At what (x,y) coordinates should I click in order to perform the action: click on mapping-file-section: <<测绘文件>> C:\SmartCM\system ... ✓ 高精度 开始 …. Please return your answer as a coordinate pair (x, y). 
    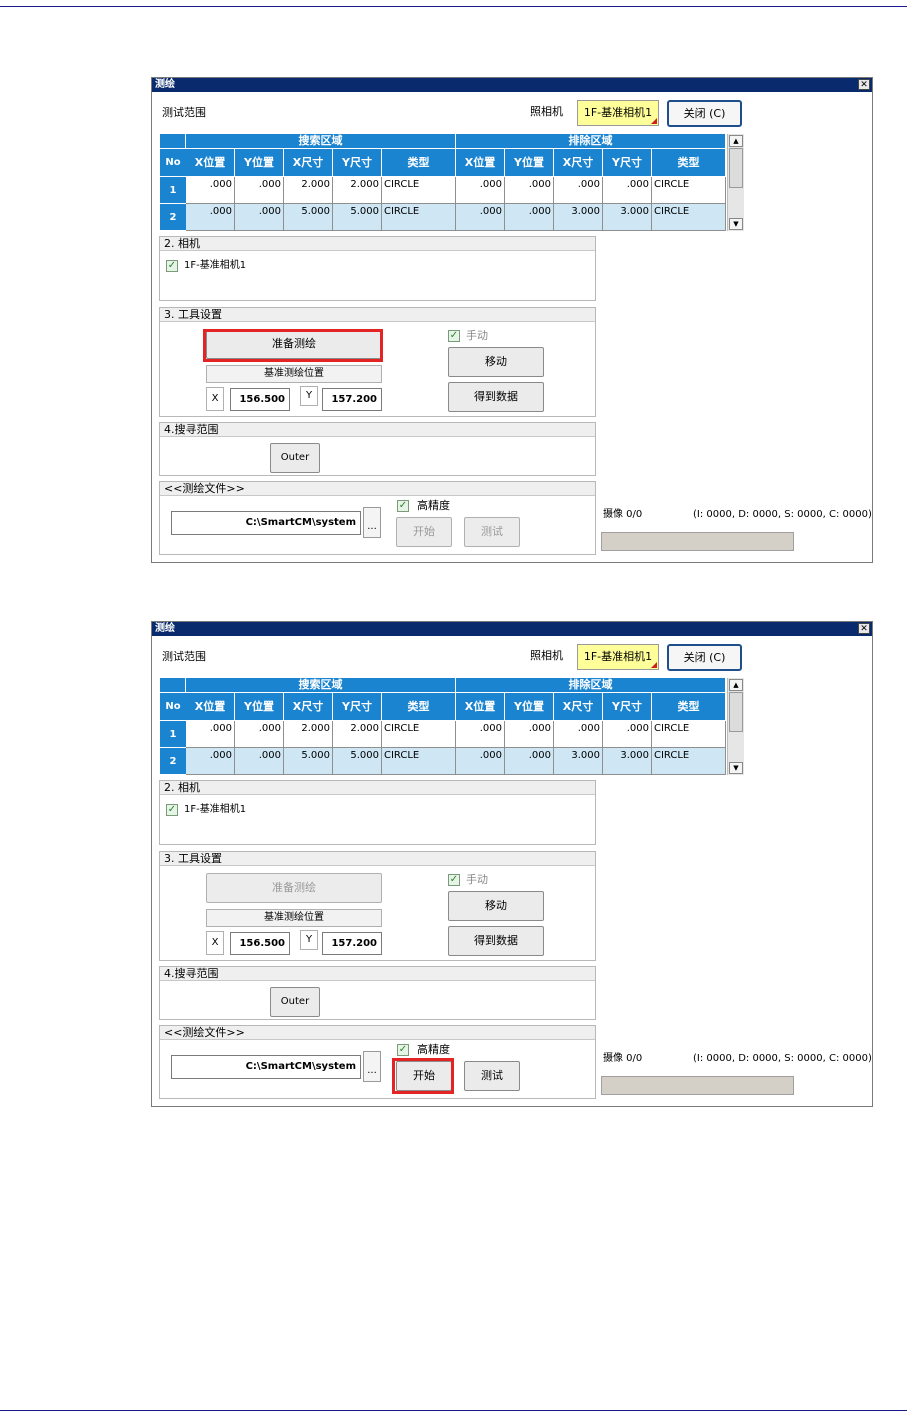
    Looking at the image, I should click on (377, 1062).